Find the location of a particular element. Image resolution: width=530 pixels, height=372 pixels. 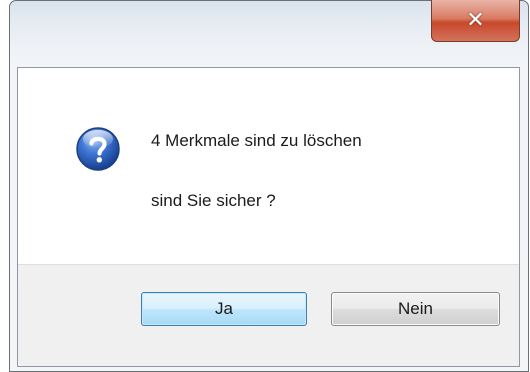

close-icon: ✕ is located at coordinates (475, 19).